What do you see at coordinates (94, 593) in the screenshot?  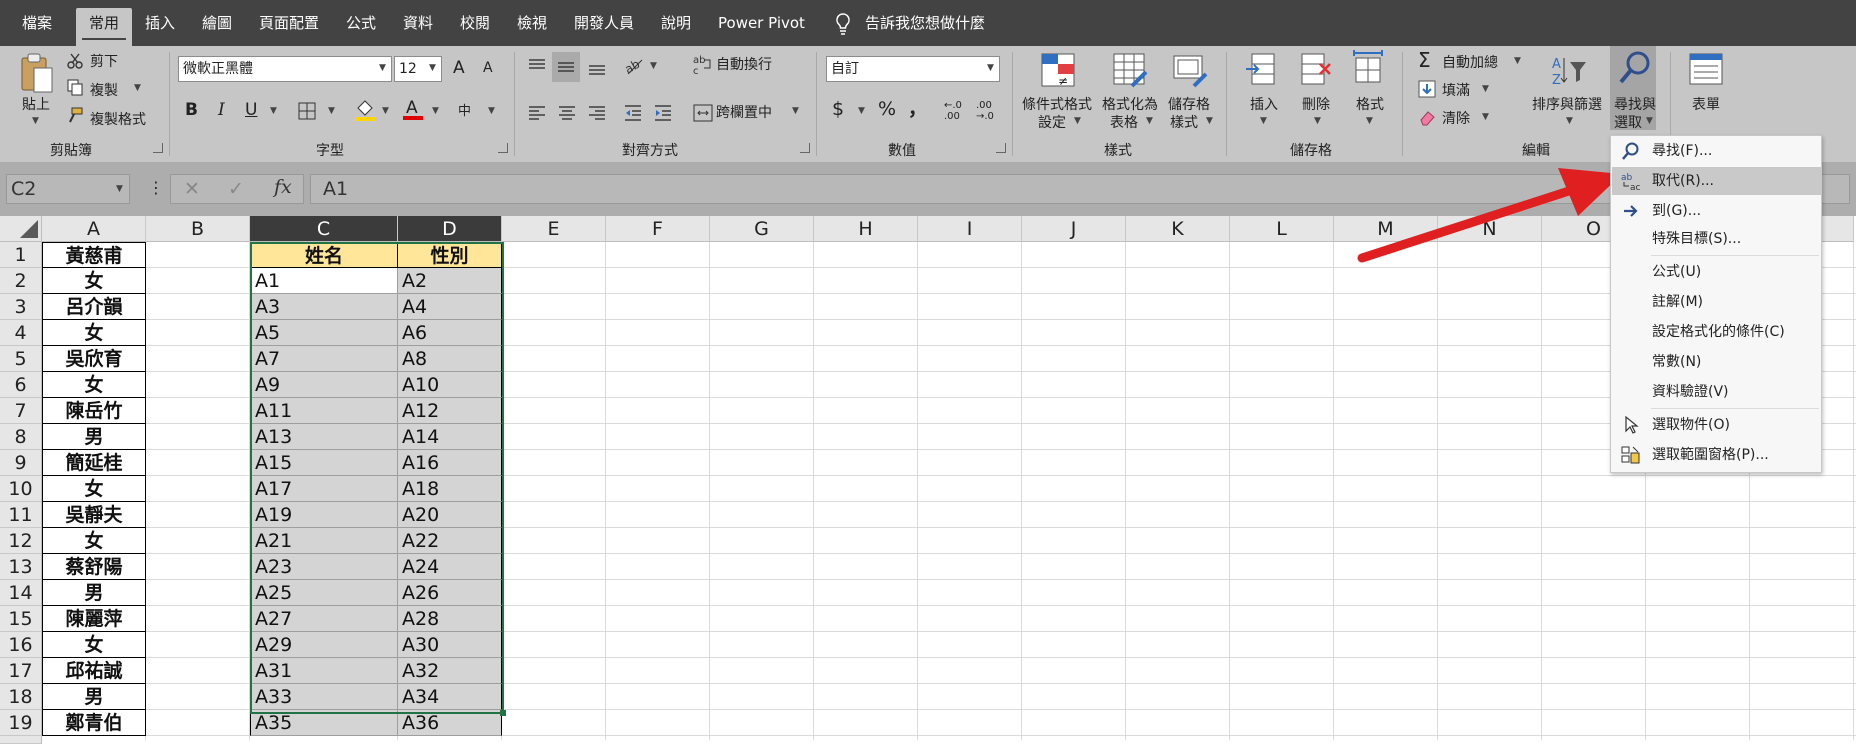 I see `cell-a14: 男` at bounding box center [94, 593].